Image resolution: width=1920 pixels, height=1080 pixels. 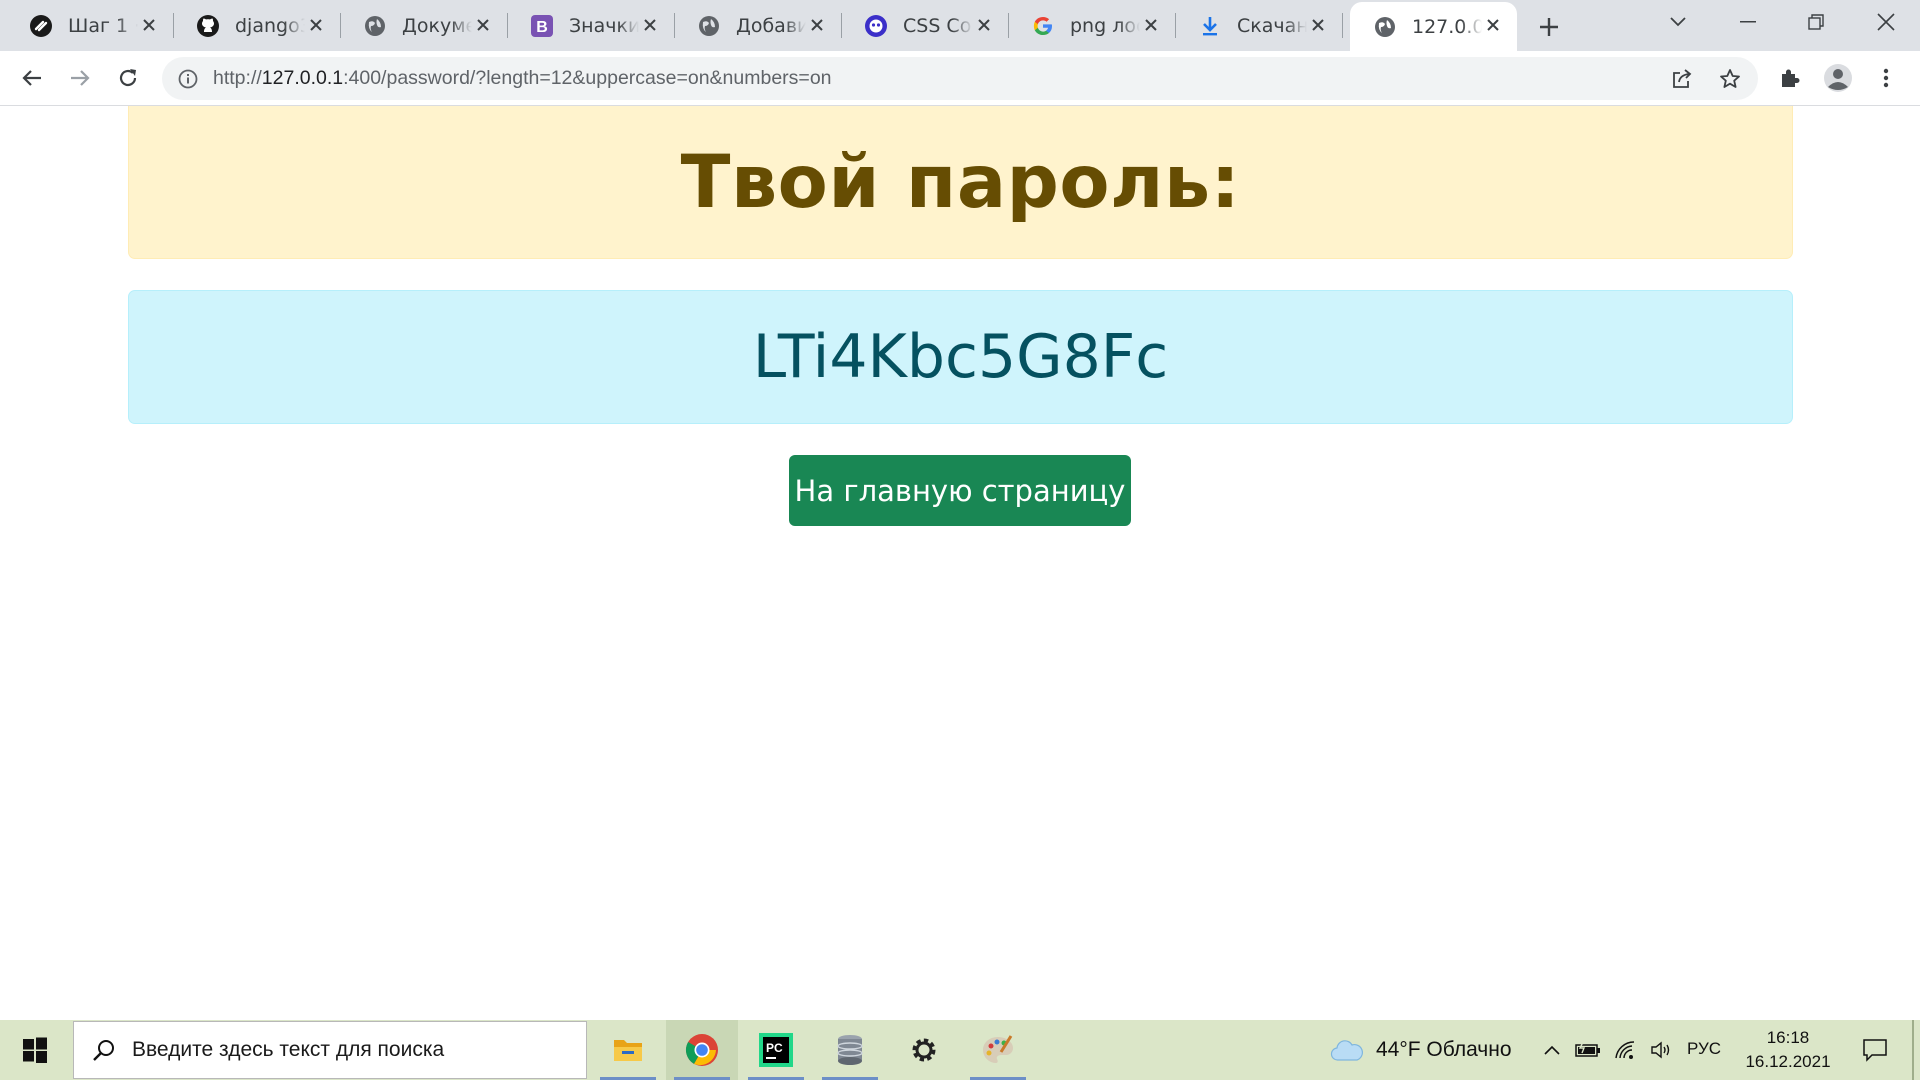 I want to click on bookmark-button, so click(x=1730, y=79).